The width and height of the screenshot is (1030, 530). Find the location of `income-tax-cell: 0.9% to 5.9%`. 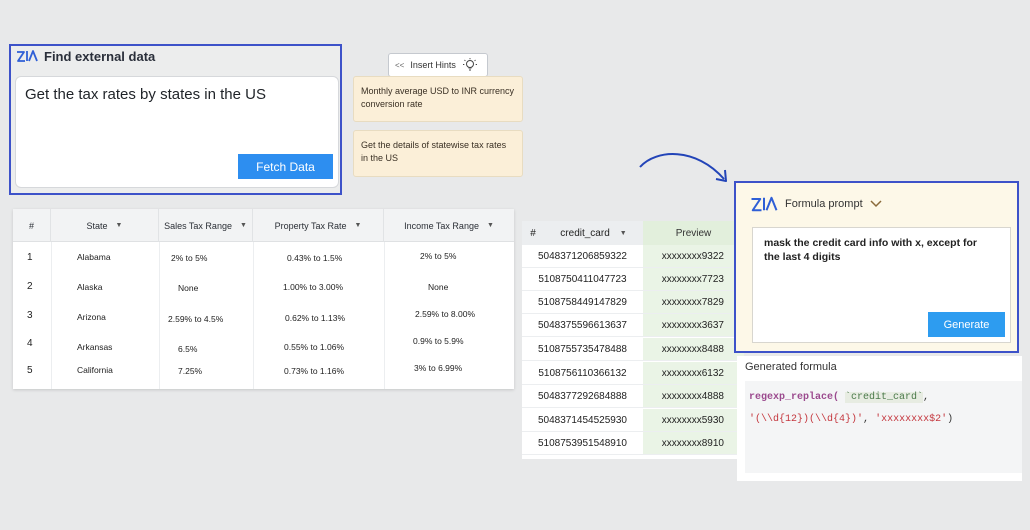

income-tax-cell: 0.9% to 5.9% is located at coordinates (438, 341).